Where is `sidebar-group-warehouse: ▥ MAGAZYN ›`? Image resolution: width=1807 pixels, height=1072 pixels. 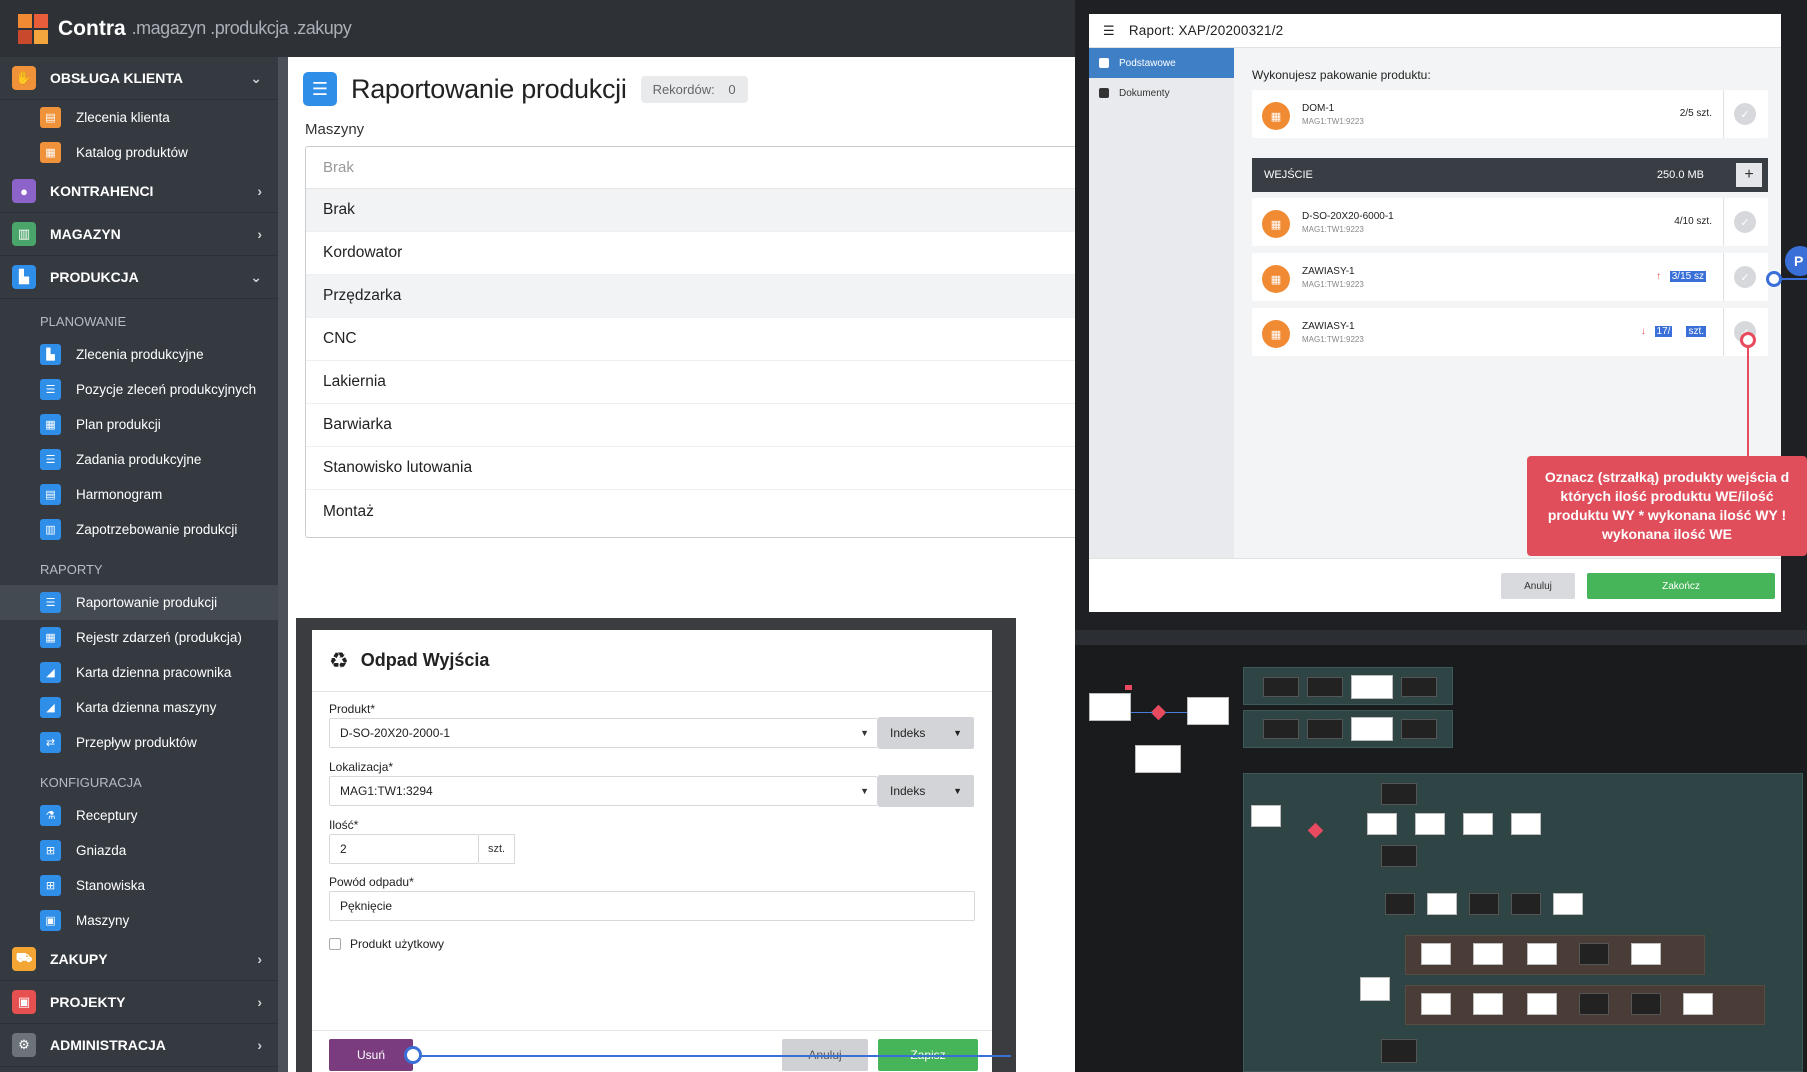 sidebar-group-warehouse: ▥ MAGAZYN › is located at coordinates (139, 234).